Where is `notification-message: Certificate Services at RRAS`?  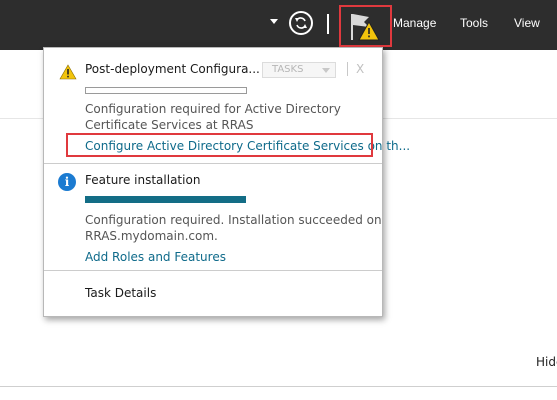 notification-message: Certificate Services at RRAS is located at coordinates (169, 125).